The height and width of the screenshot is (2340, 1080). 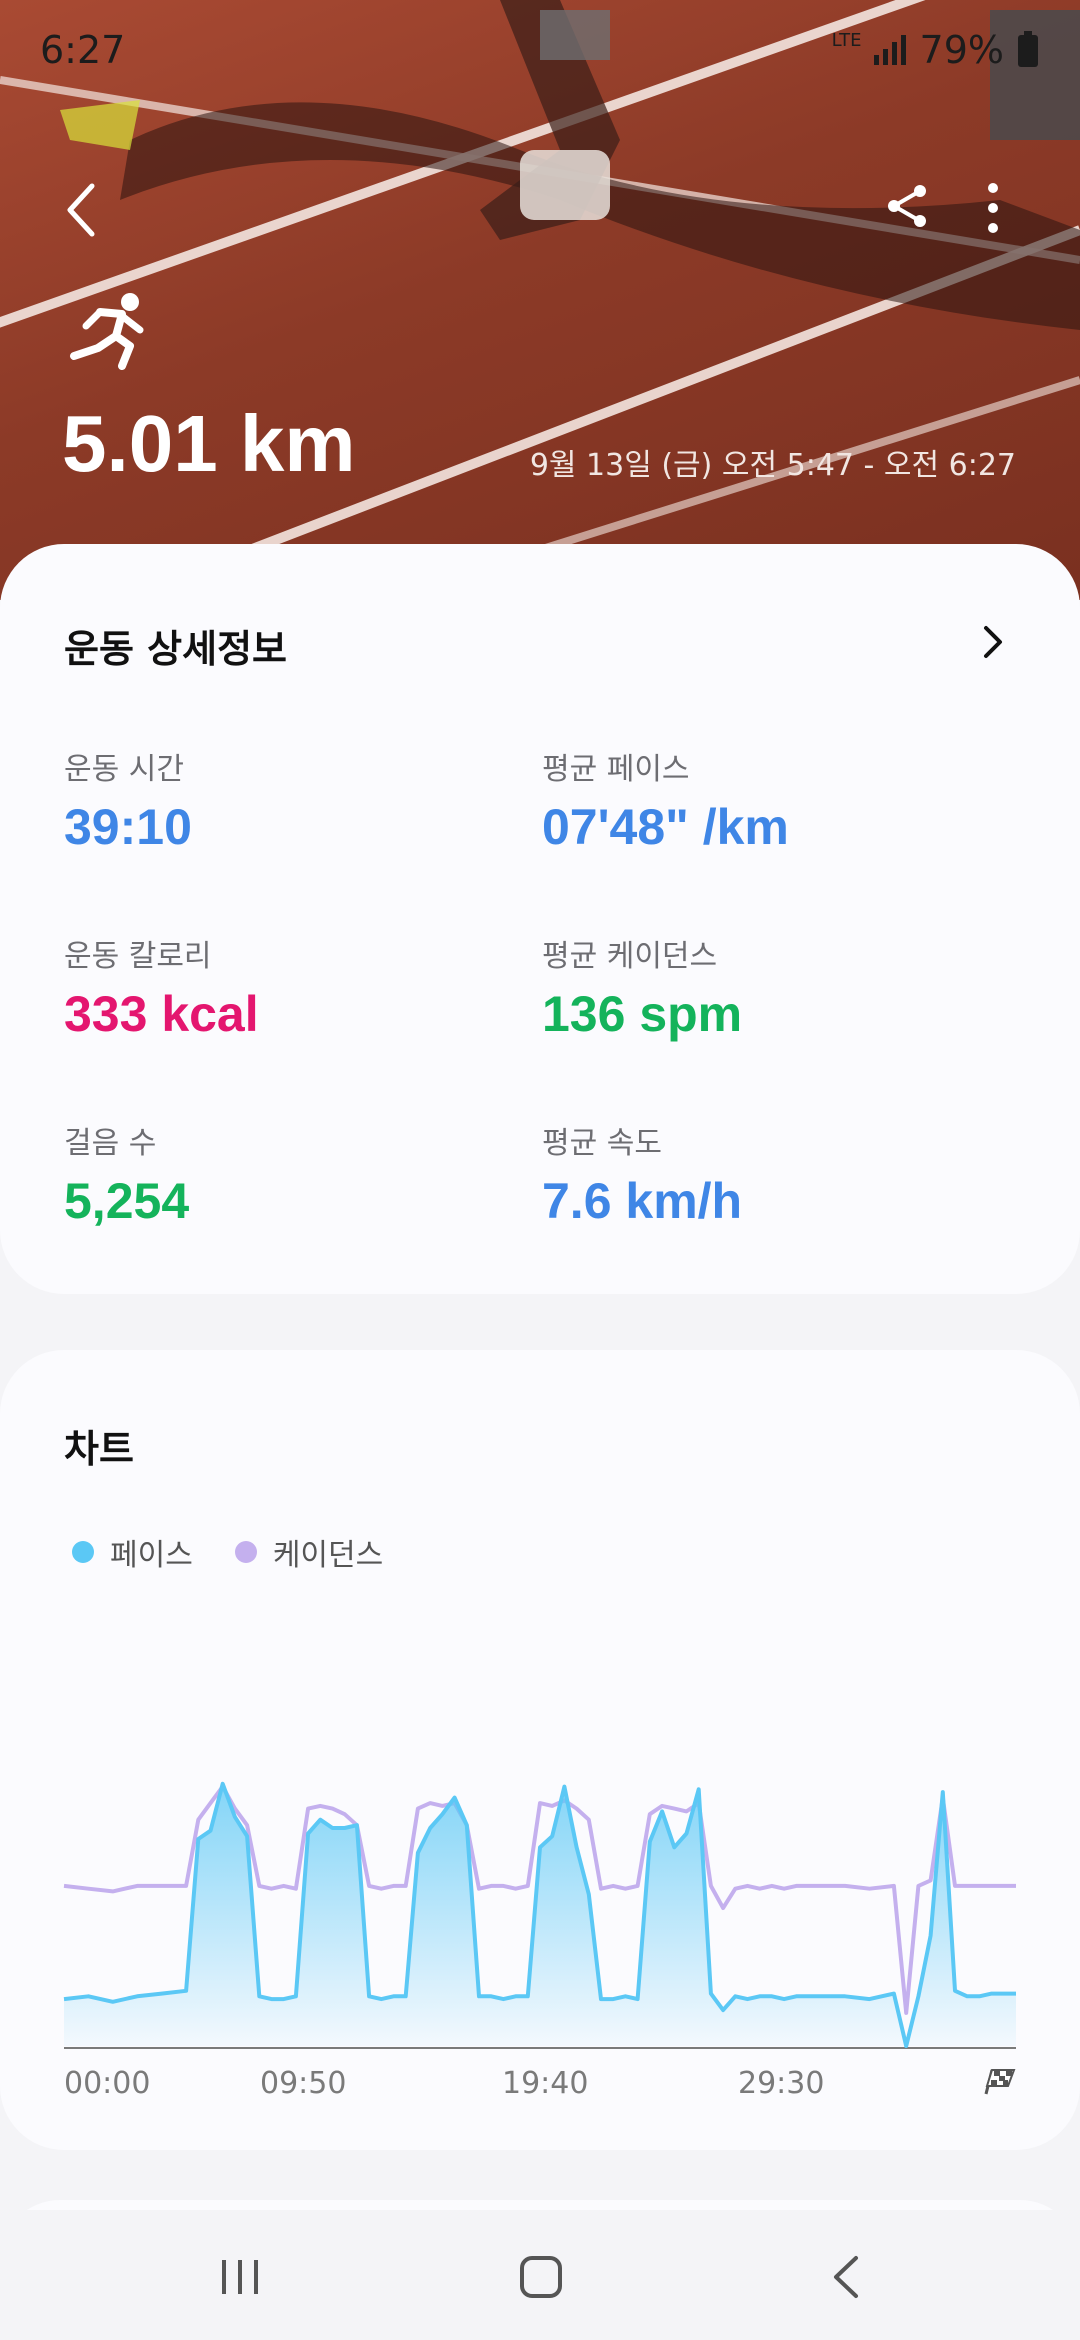 I want to click on metric-avg-pace: 평균 페이스 07'48" /km, so click(x=665, y=800).